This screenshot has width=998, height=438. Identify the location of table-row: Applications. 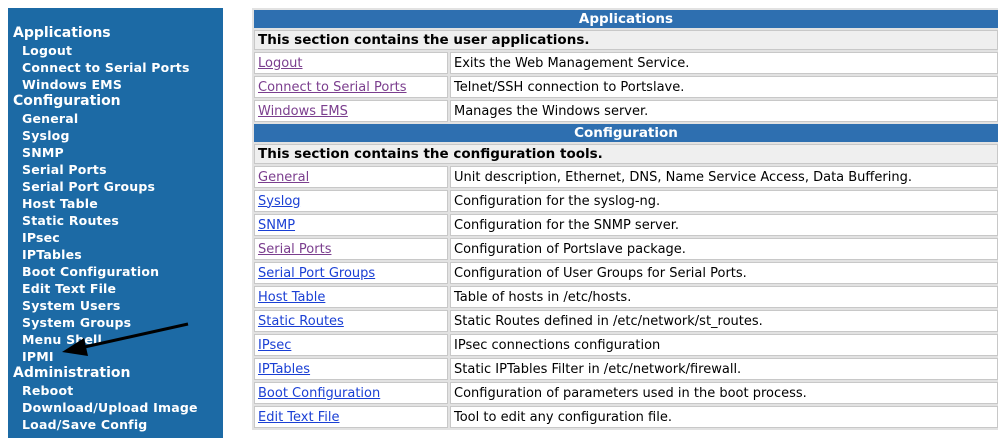
(626, 19).